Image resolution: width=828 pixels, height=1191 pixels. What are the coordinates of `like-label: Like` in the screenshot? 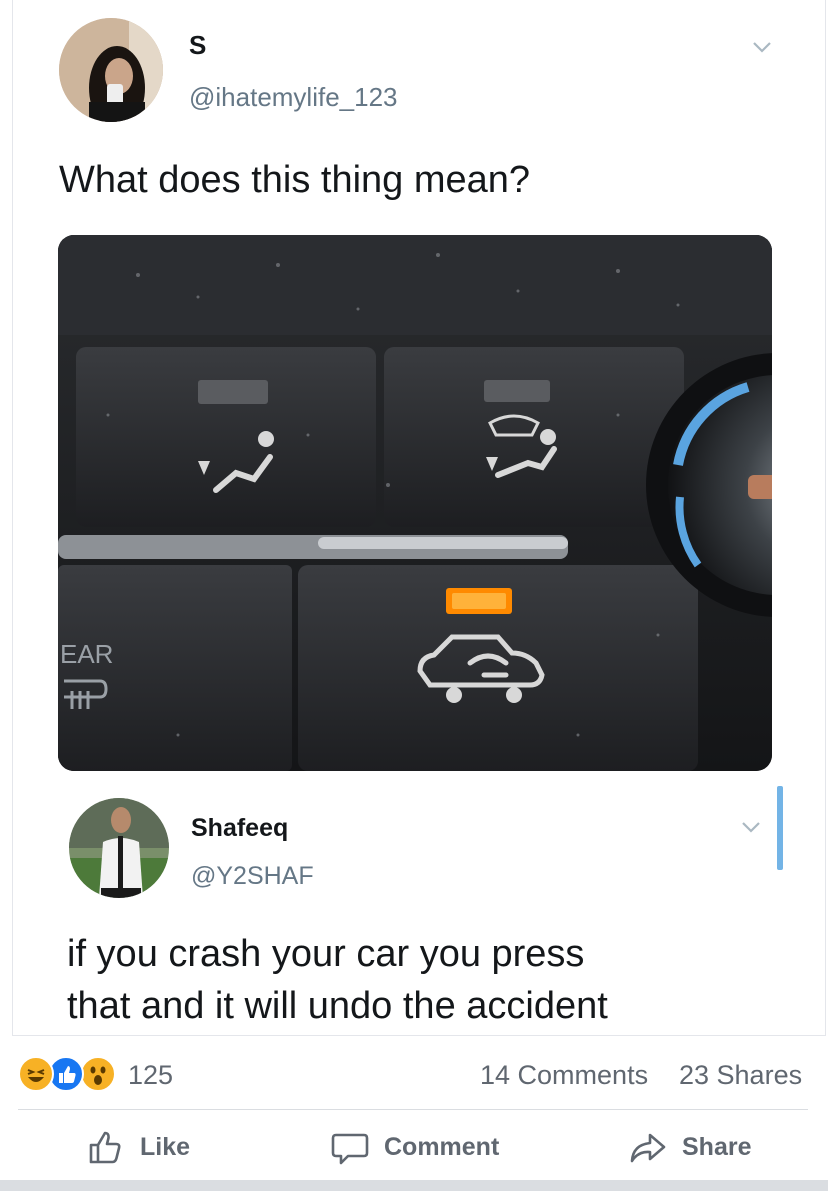 It's located at (165, 1146).